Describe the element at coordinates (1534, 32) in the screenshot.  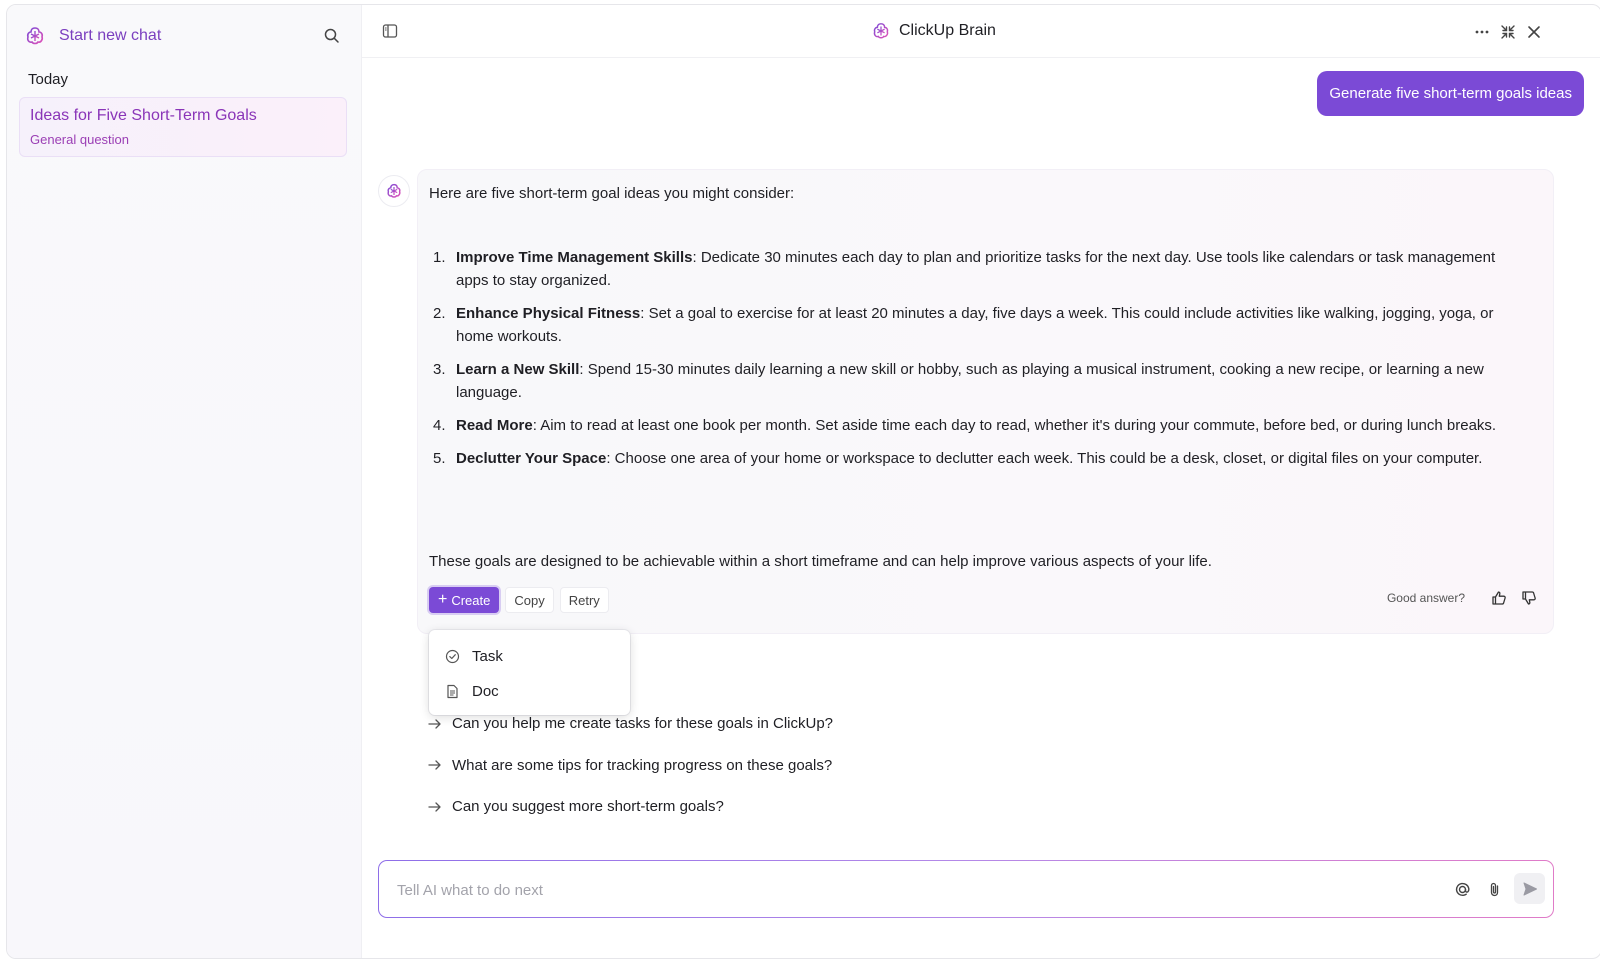
I see `close-icon` at that location.